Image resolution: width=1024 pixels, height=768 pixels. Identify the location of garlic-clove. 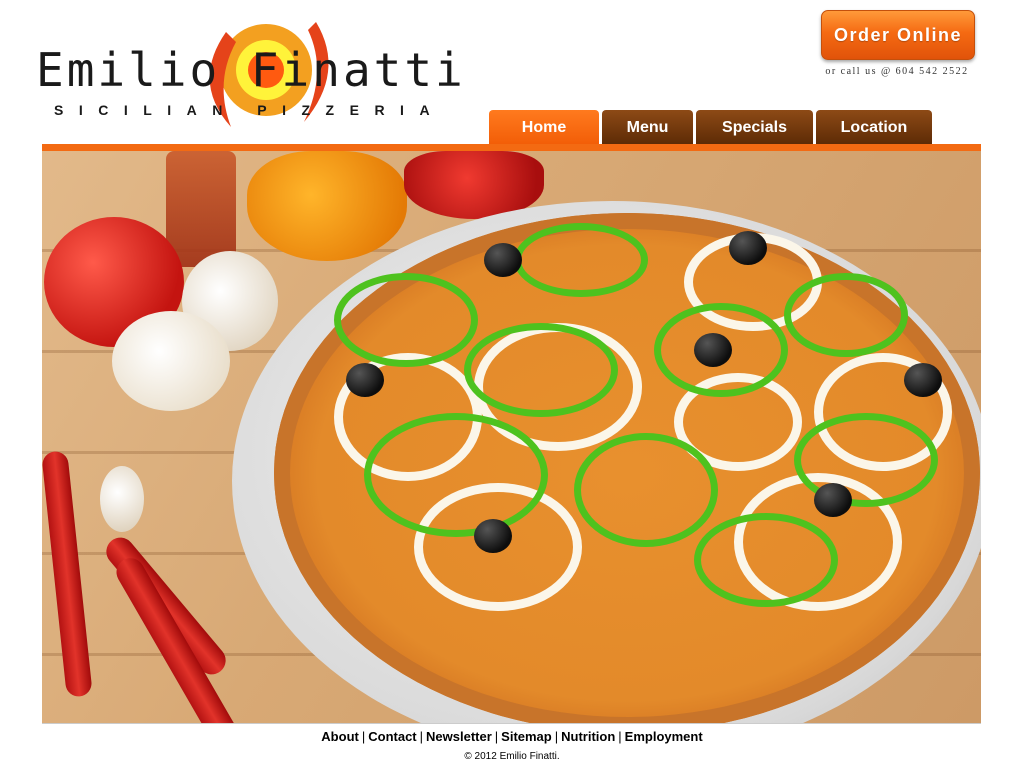
(122, 499).